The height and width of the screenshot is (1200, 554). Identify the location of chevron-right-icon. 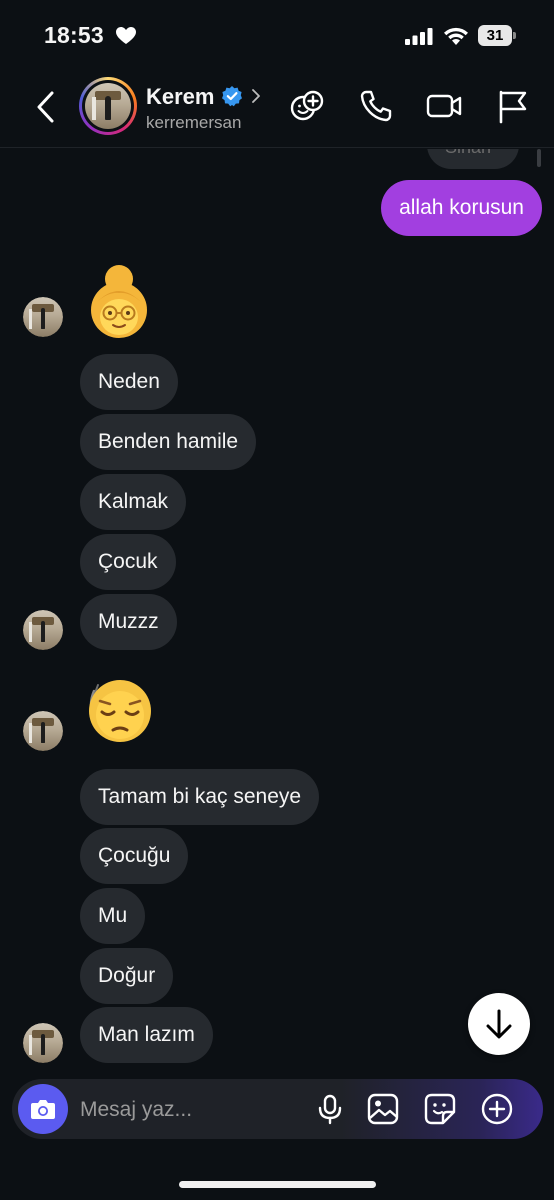
(256, 96).